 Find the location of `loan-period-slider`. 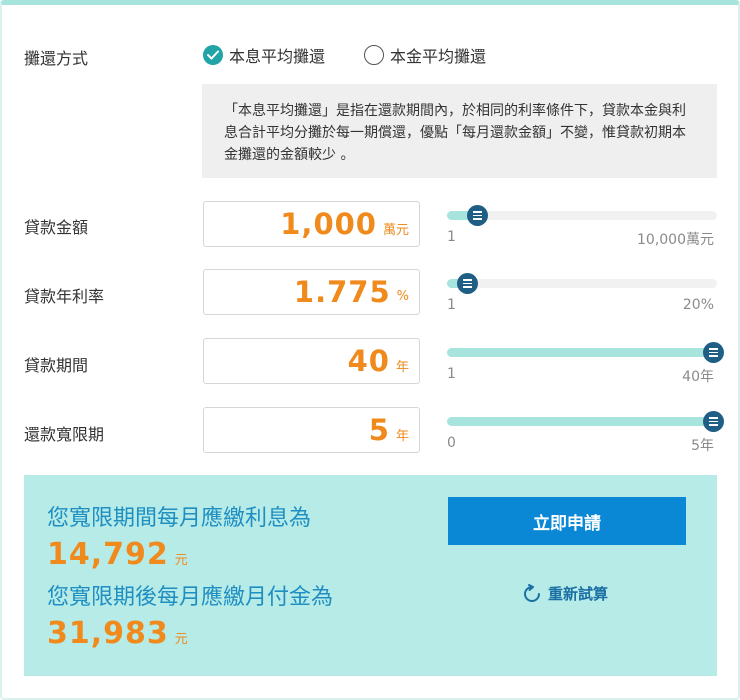

loan-period-slider is located at coordinates (585, 352).